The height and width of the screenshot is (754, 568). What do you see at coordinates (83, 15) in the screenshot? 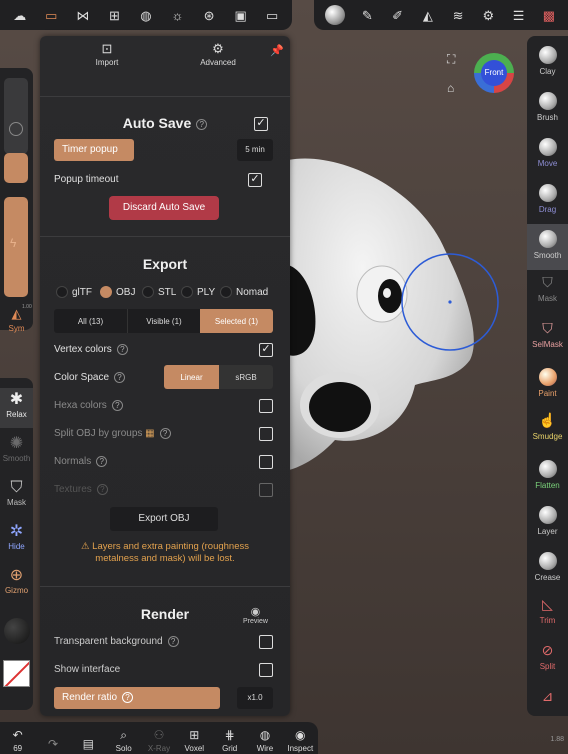
I see `share-nodes-icon: ⋈` at bounding box center [83, 15].